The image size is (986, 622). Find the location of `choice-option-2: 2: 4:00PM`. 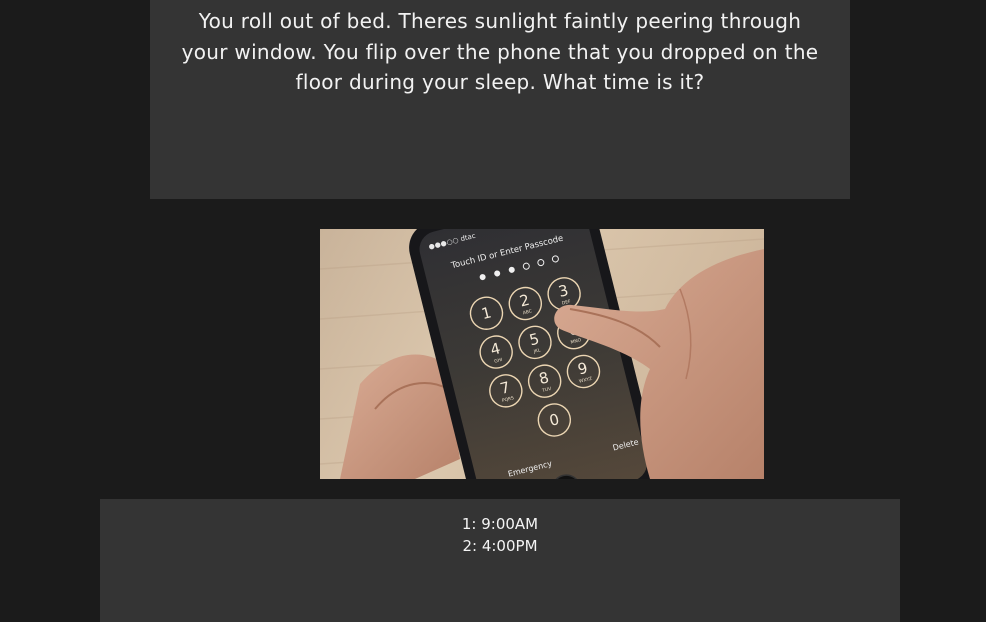

choice-option-2: 2: 4:00PM is located at coordinates (499, 546).